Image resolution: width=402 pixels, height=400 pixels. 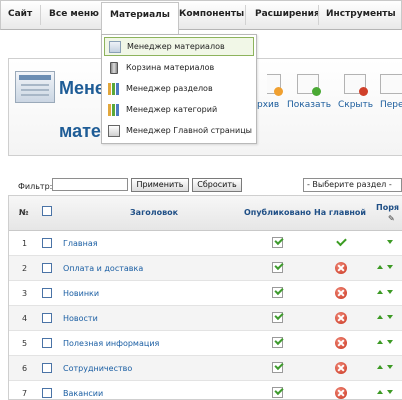 What do you see at coordinates (287, 14) in the screenshot?
I see `menu-extensions: Расширения` at bounding box center [287, 14].